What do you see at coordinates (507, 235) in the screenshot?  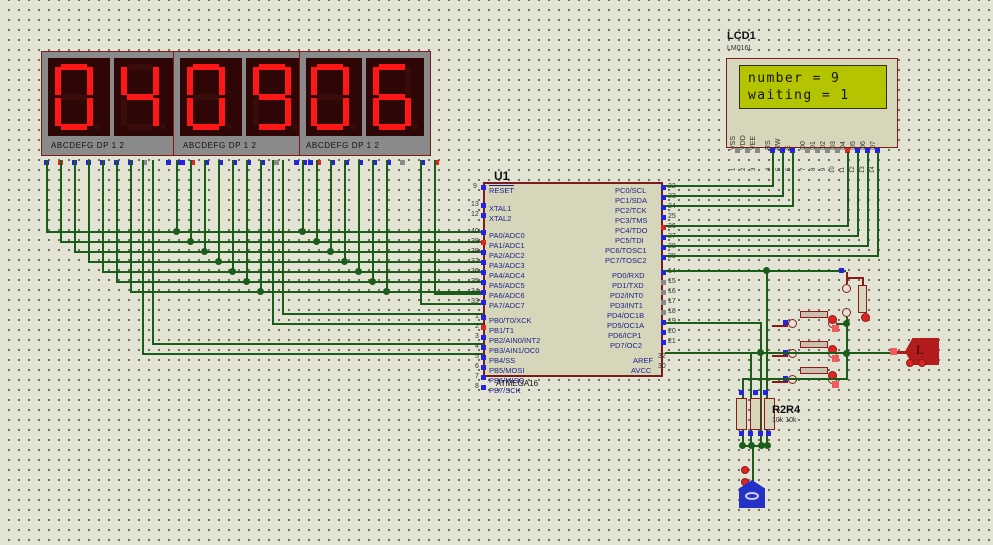 I see `mcu-pin-label-pa0: PA0/ADC0` at bounding box center [507, 235].